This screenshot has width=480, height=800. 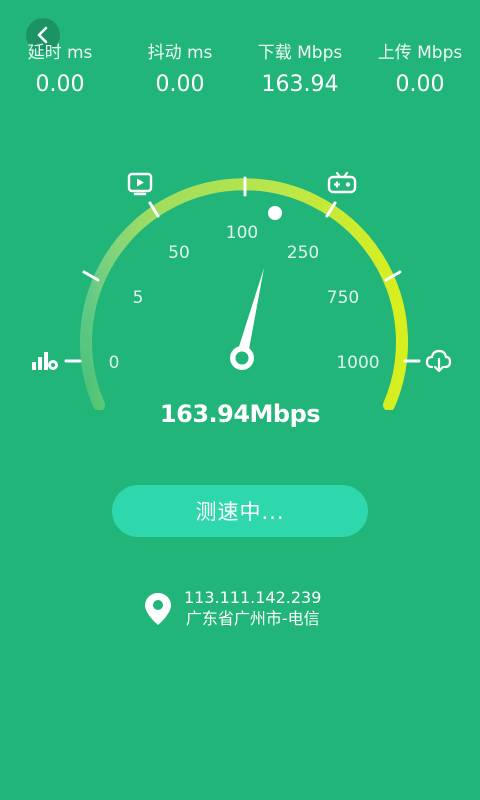 I want to click on scale-label: 250, so click(x=303, y=253).